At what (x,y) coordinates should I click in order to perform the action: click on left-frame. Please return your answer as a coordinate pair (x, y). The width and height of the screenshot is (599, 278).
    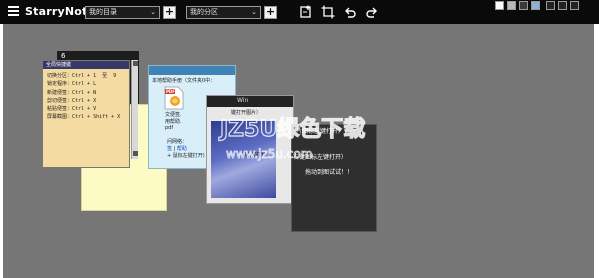
    Looking at the image, I should click on (1, 151).